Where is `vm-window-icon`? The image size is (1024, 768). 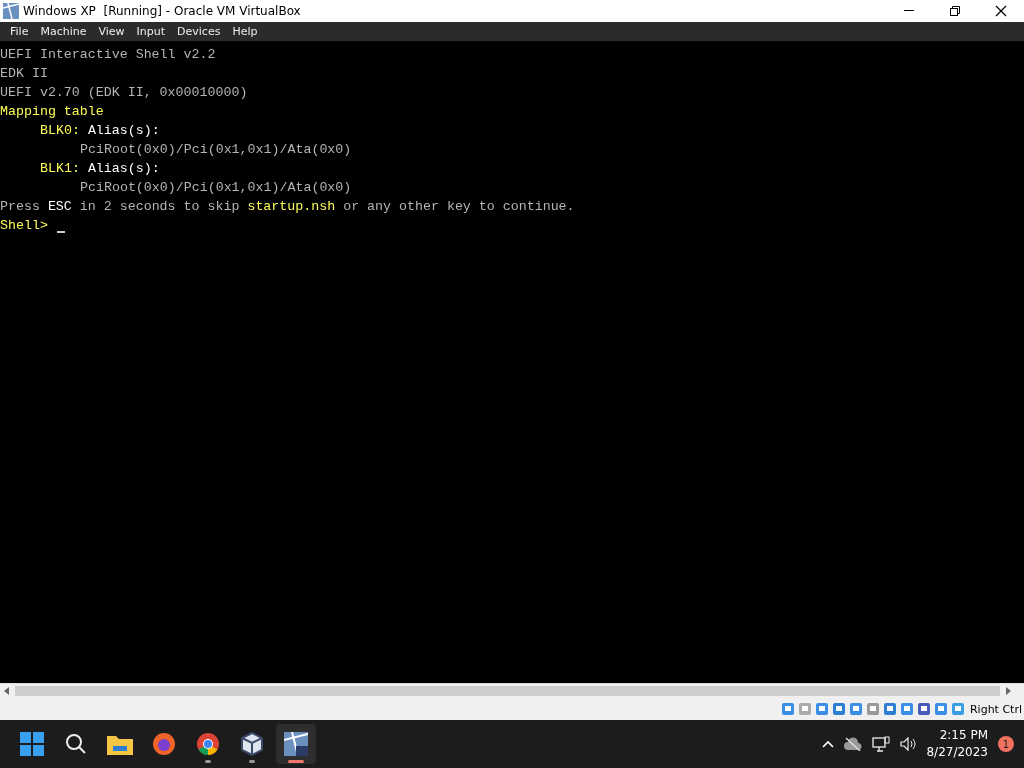 vm-window-icon is located at coordinates (296, 744).